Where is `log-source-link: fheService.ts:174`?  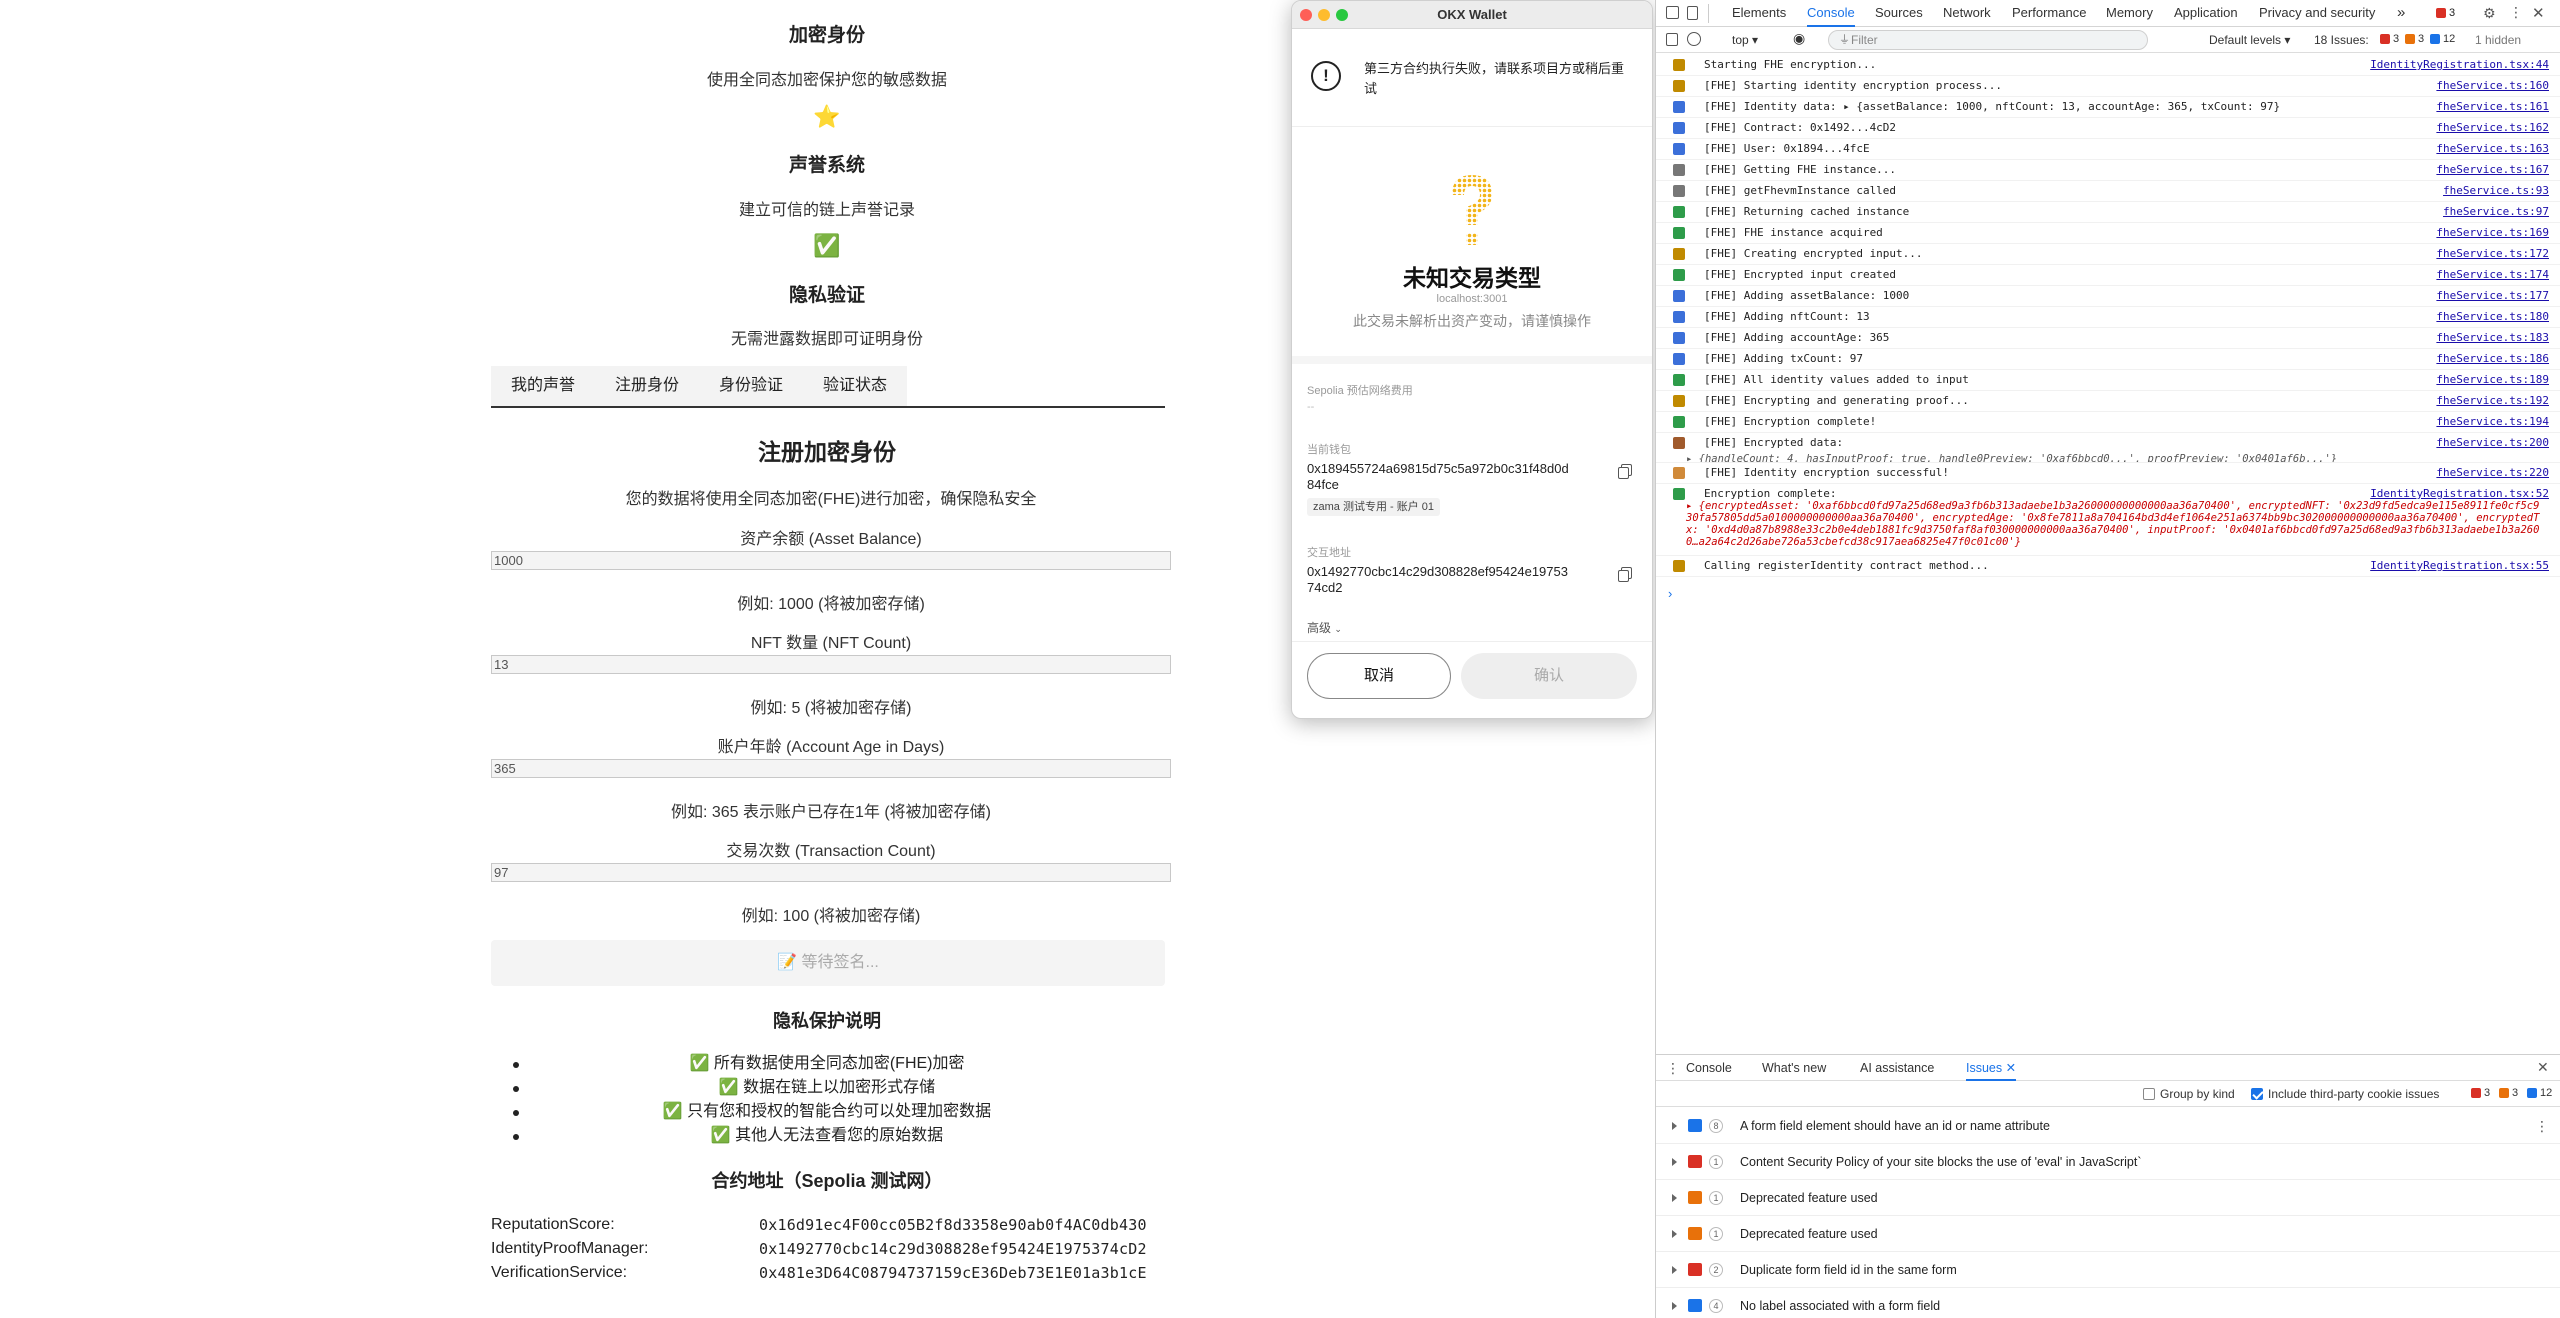 log-source-link: fheService.ts:174 is located at coordinates (2492, 275).